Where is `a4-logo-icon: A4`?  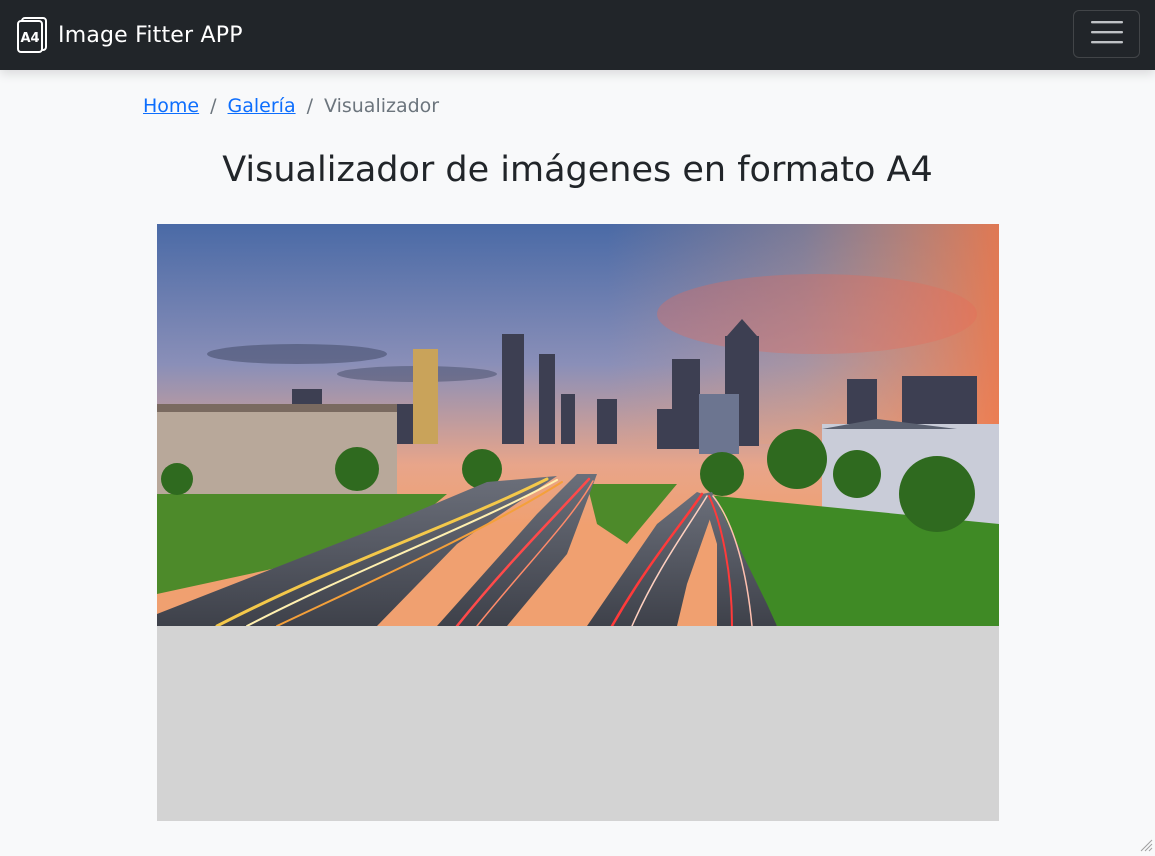 a4-logo-icon: A4 is located at coordinates (32, 35).